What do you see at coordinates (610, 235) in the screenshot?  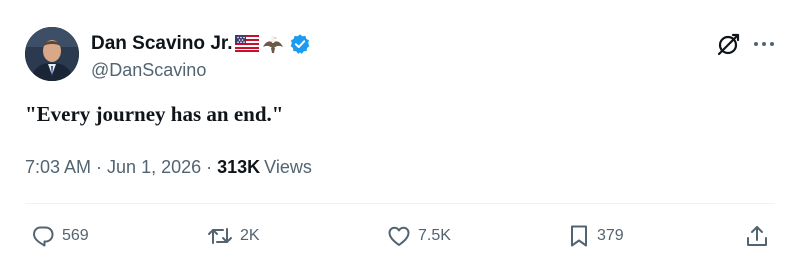 I see `bookmark-count: 379` at bounding box center [610, 235].